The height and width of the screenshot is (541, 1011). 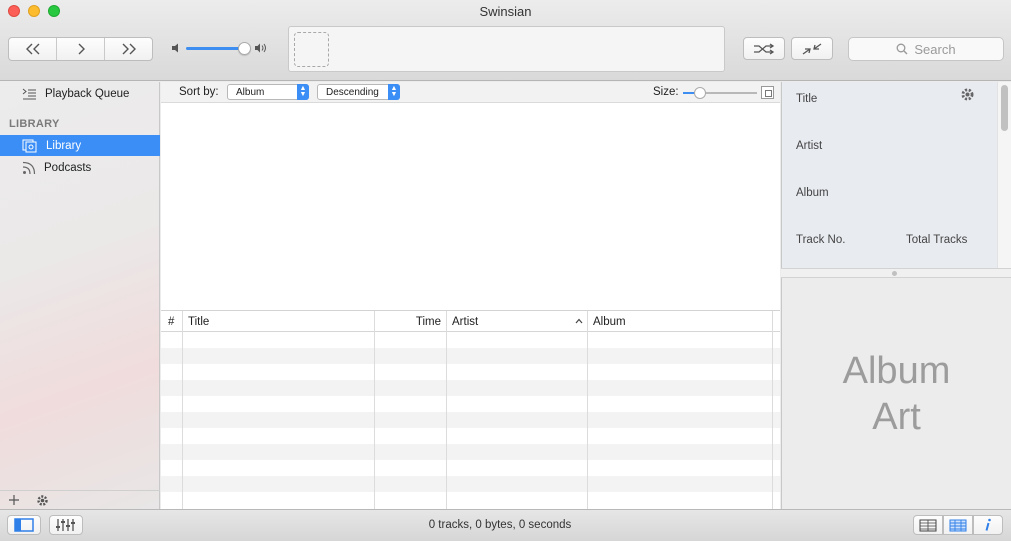 What do you see at coordinates (821, 240) in the screenshot?
I see `info-track-no-label: Track No.` at bounding box center [821, 240].